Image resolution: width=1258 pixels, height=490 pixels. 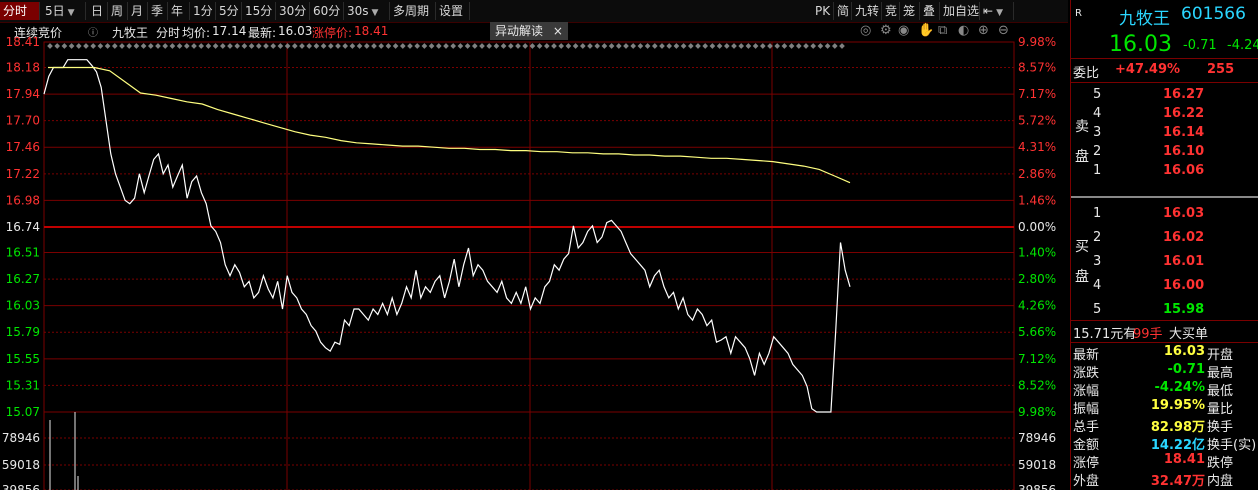 I want to click on book-price: 16.03, so click(x=1184, y=213).